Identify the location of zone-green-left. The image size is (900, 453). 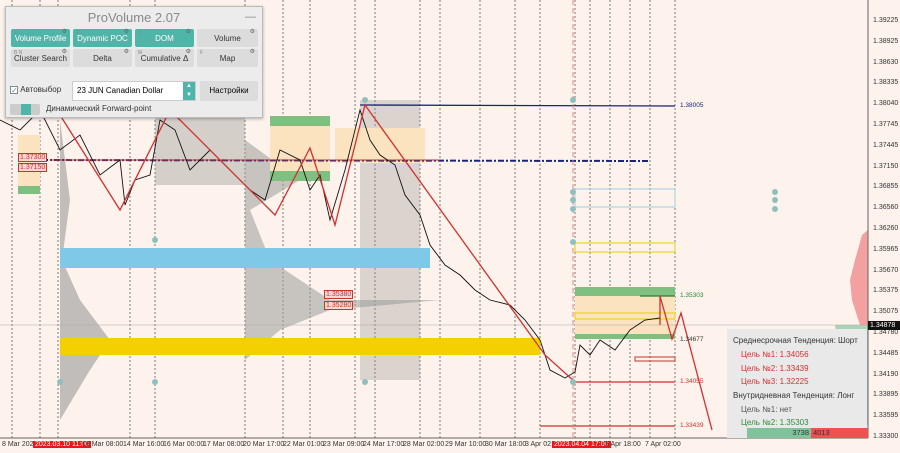
(29, 190).